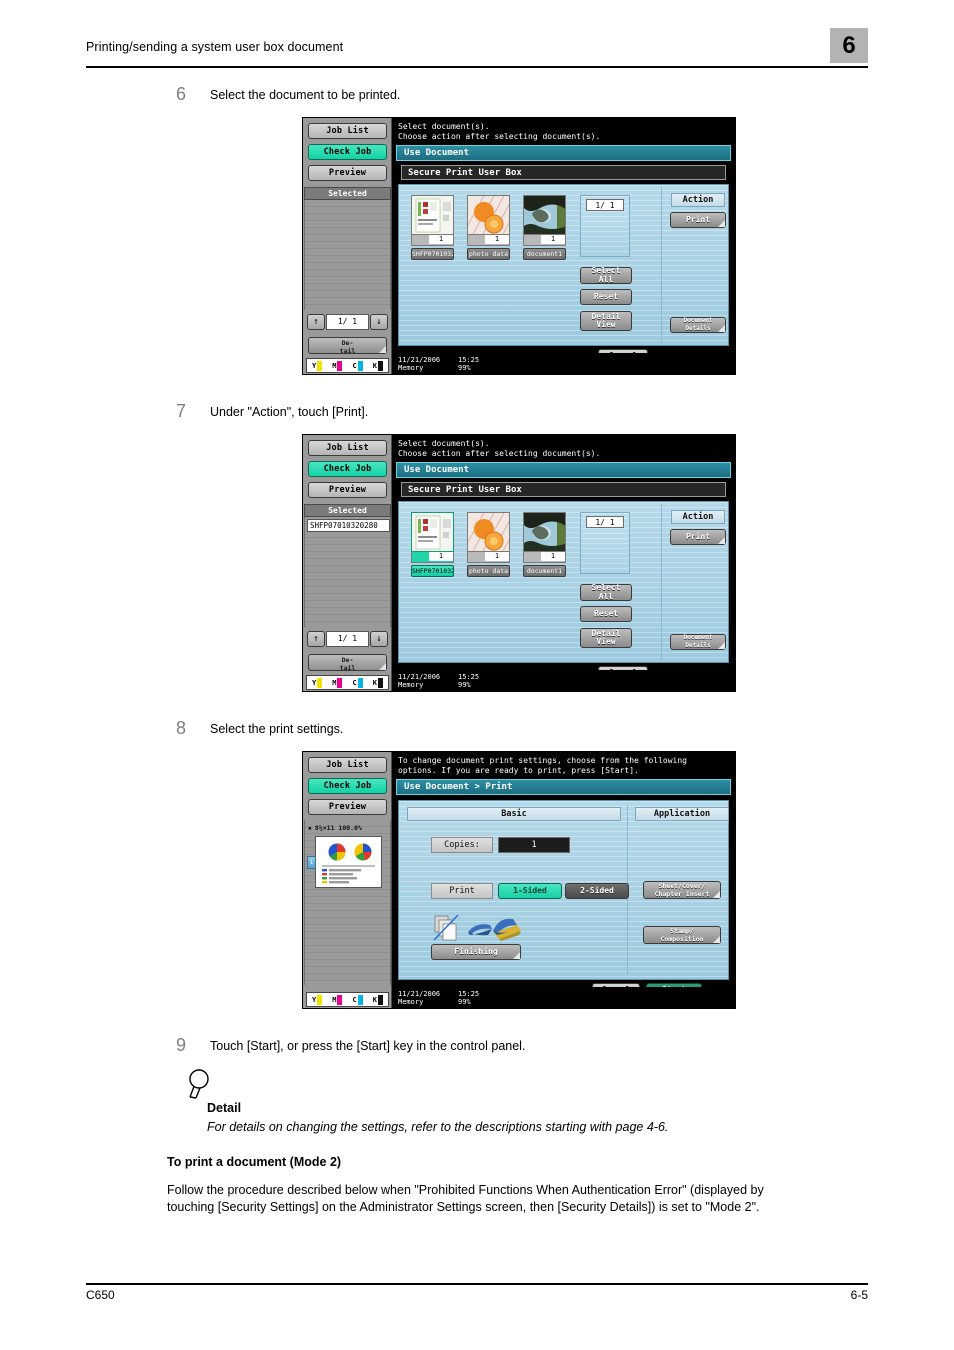 The width and height of the screenshot is (954, 1350). What do you see at coordinates (597, 891) in the screenshot?
I see `panel3-2-sided-button: 2-Sided` at bounding box center [597, 891].